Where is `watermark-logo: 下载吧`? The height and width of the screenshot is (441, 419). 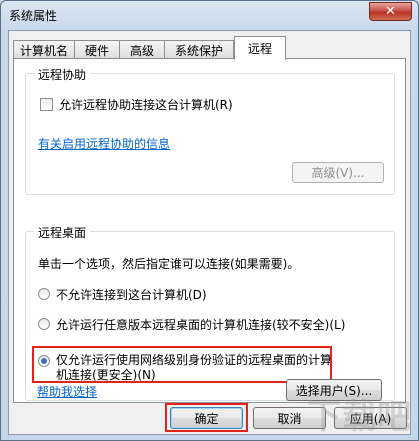 watermark-logo: 下载吧 is located at coordinates (359, 417).